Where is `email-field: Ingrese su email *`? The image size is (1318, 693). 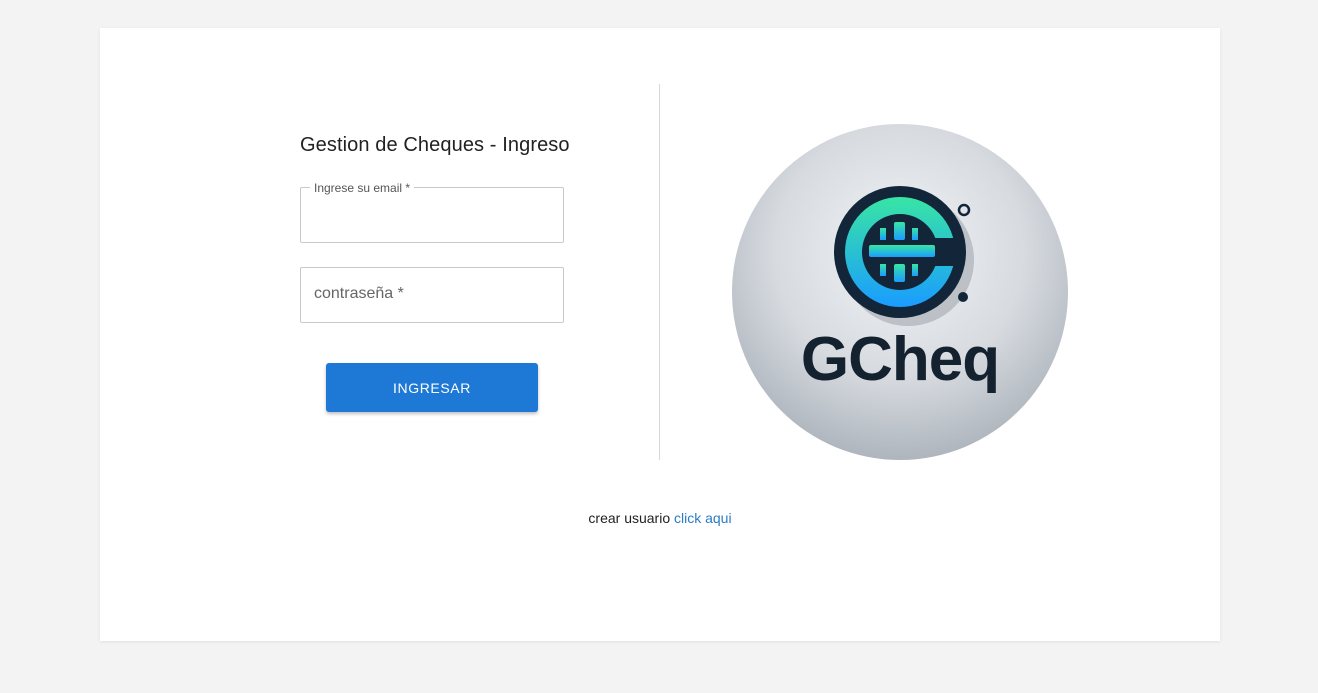
email-field: Ingrese su email * is located at coordinates (432, 212).